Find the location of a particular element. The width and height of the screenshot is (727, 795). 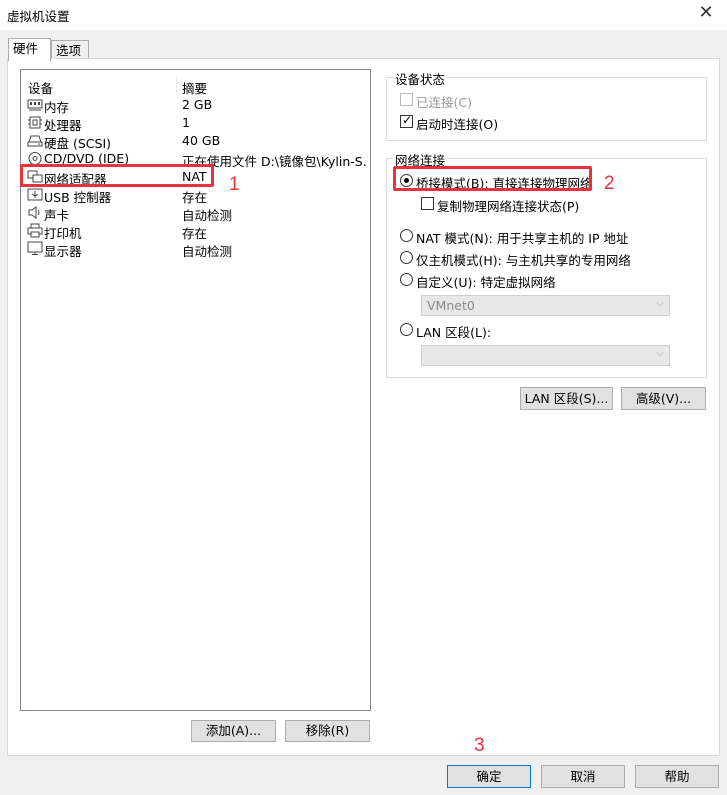

custom-label: 自定义(U): 特定虚拟网络 is located at coordinates (486, 282).